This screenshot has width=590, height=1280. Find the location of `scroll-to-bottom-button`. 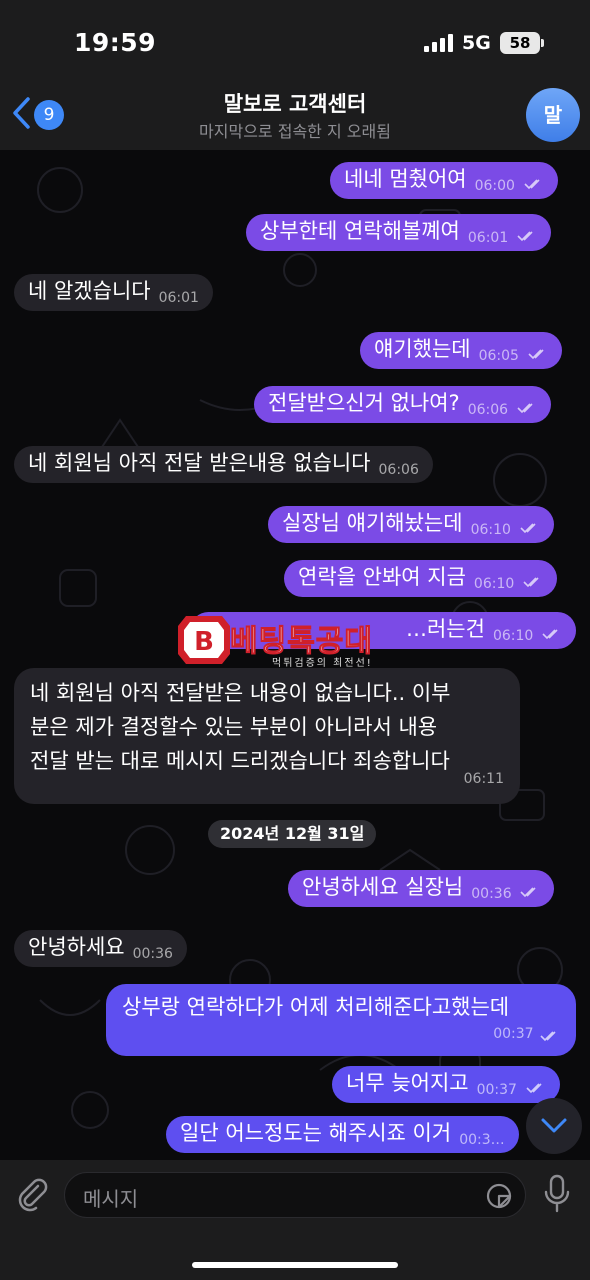

scroll-to-bottom-button is located at coordinates (554, 1126).